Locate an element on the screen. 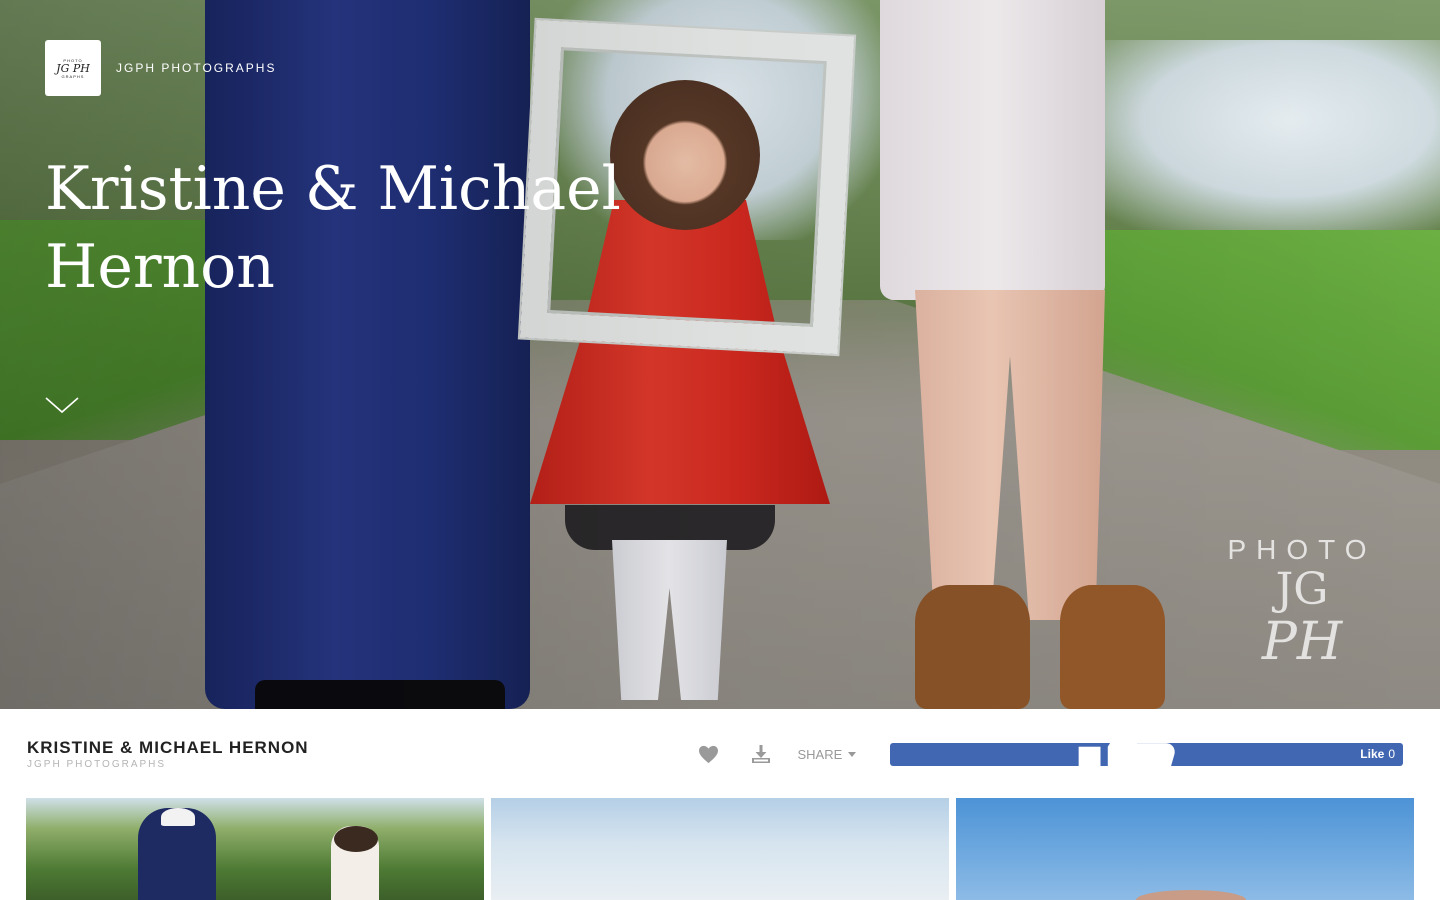  facebook-like-button: Like 0 is located at coordinates (1146, 756).